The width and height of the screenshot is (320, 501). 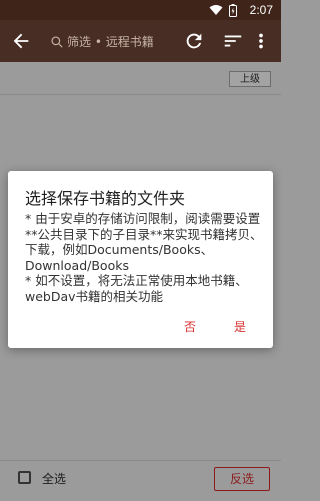 What do you see at coordinates (250, 79) in the screenshot?
I see `up-level-button: 上级` at bounding box center [250, 79].